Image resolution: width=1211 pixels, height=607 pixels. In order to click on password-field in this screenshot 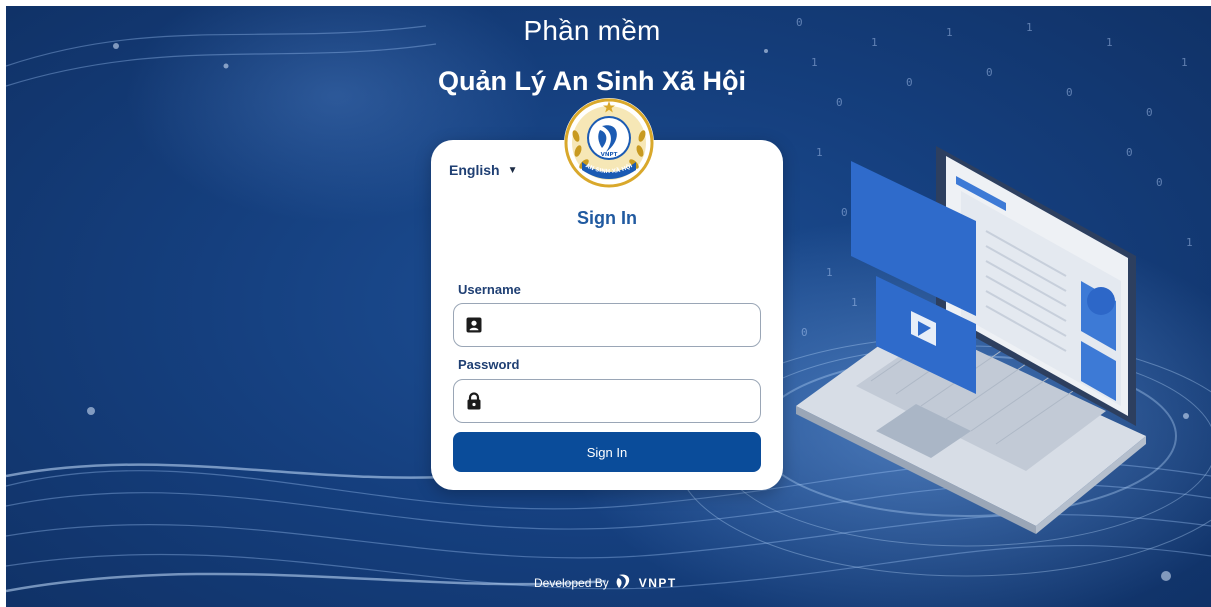, I will do `click(607, 401)`.